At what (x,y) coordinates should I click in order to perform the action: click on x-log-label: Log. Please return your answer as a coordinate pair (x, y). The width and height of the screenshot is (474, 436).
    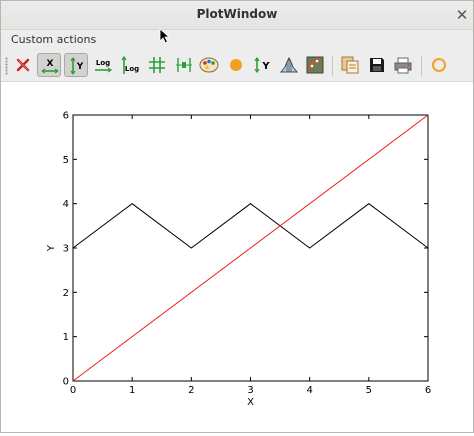
    Looking at the image, I should click on (103, 63).